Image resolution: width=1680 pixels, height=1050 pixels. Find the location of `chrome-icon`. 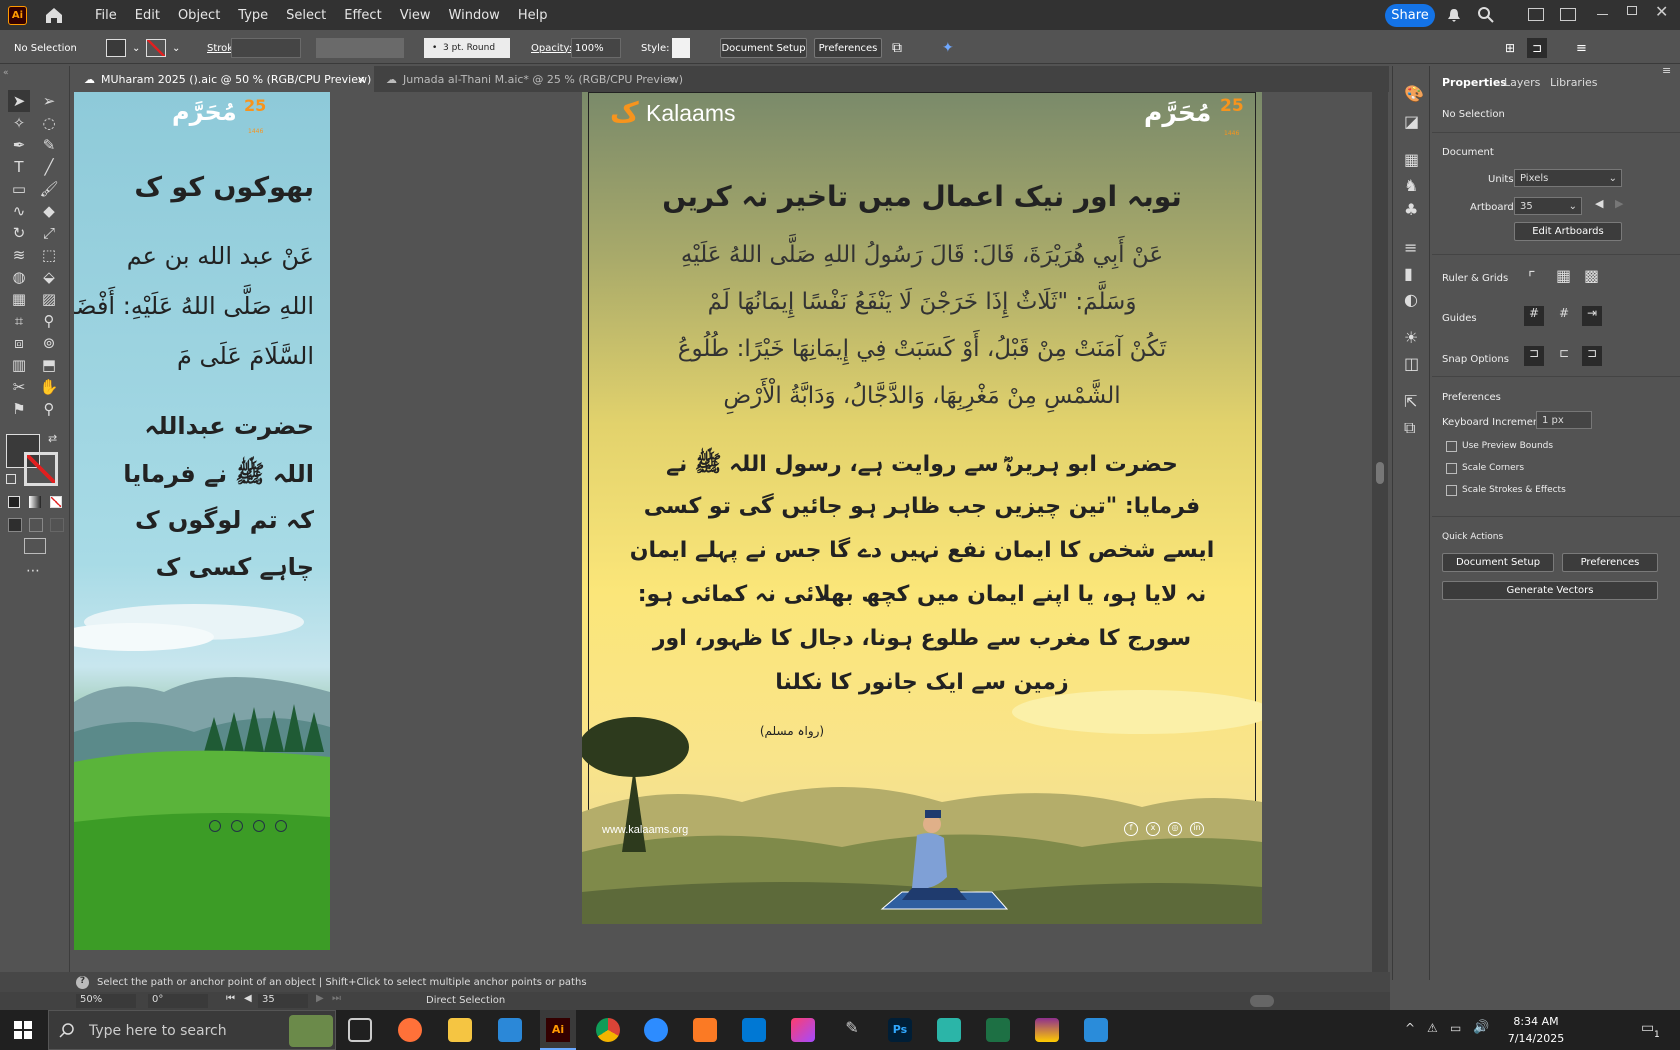

chrome-icon is located at coordinates (608, 1030).